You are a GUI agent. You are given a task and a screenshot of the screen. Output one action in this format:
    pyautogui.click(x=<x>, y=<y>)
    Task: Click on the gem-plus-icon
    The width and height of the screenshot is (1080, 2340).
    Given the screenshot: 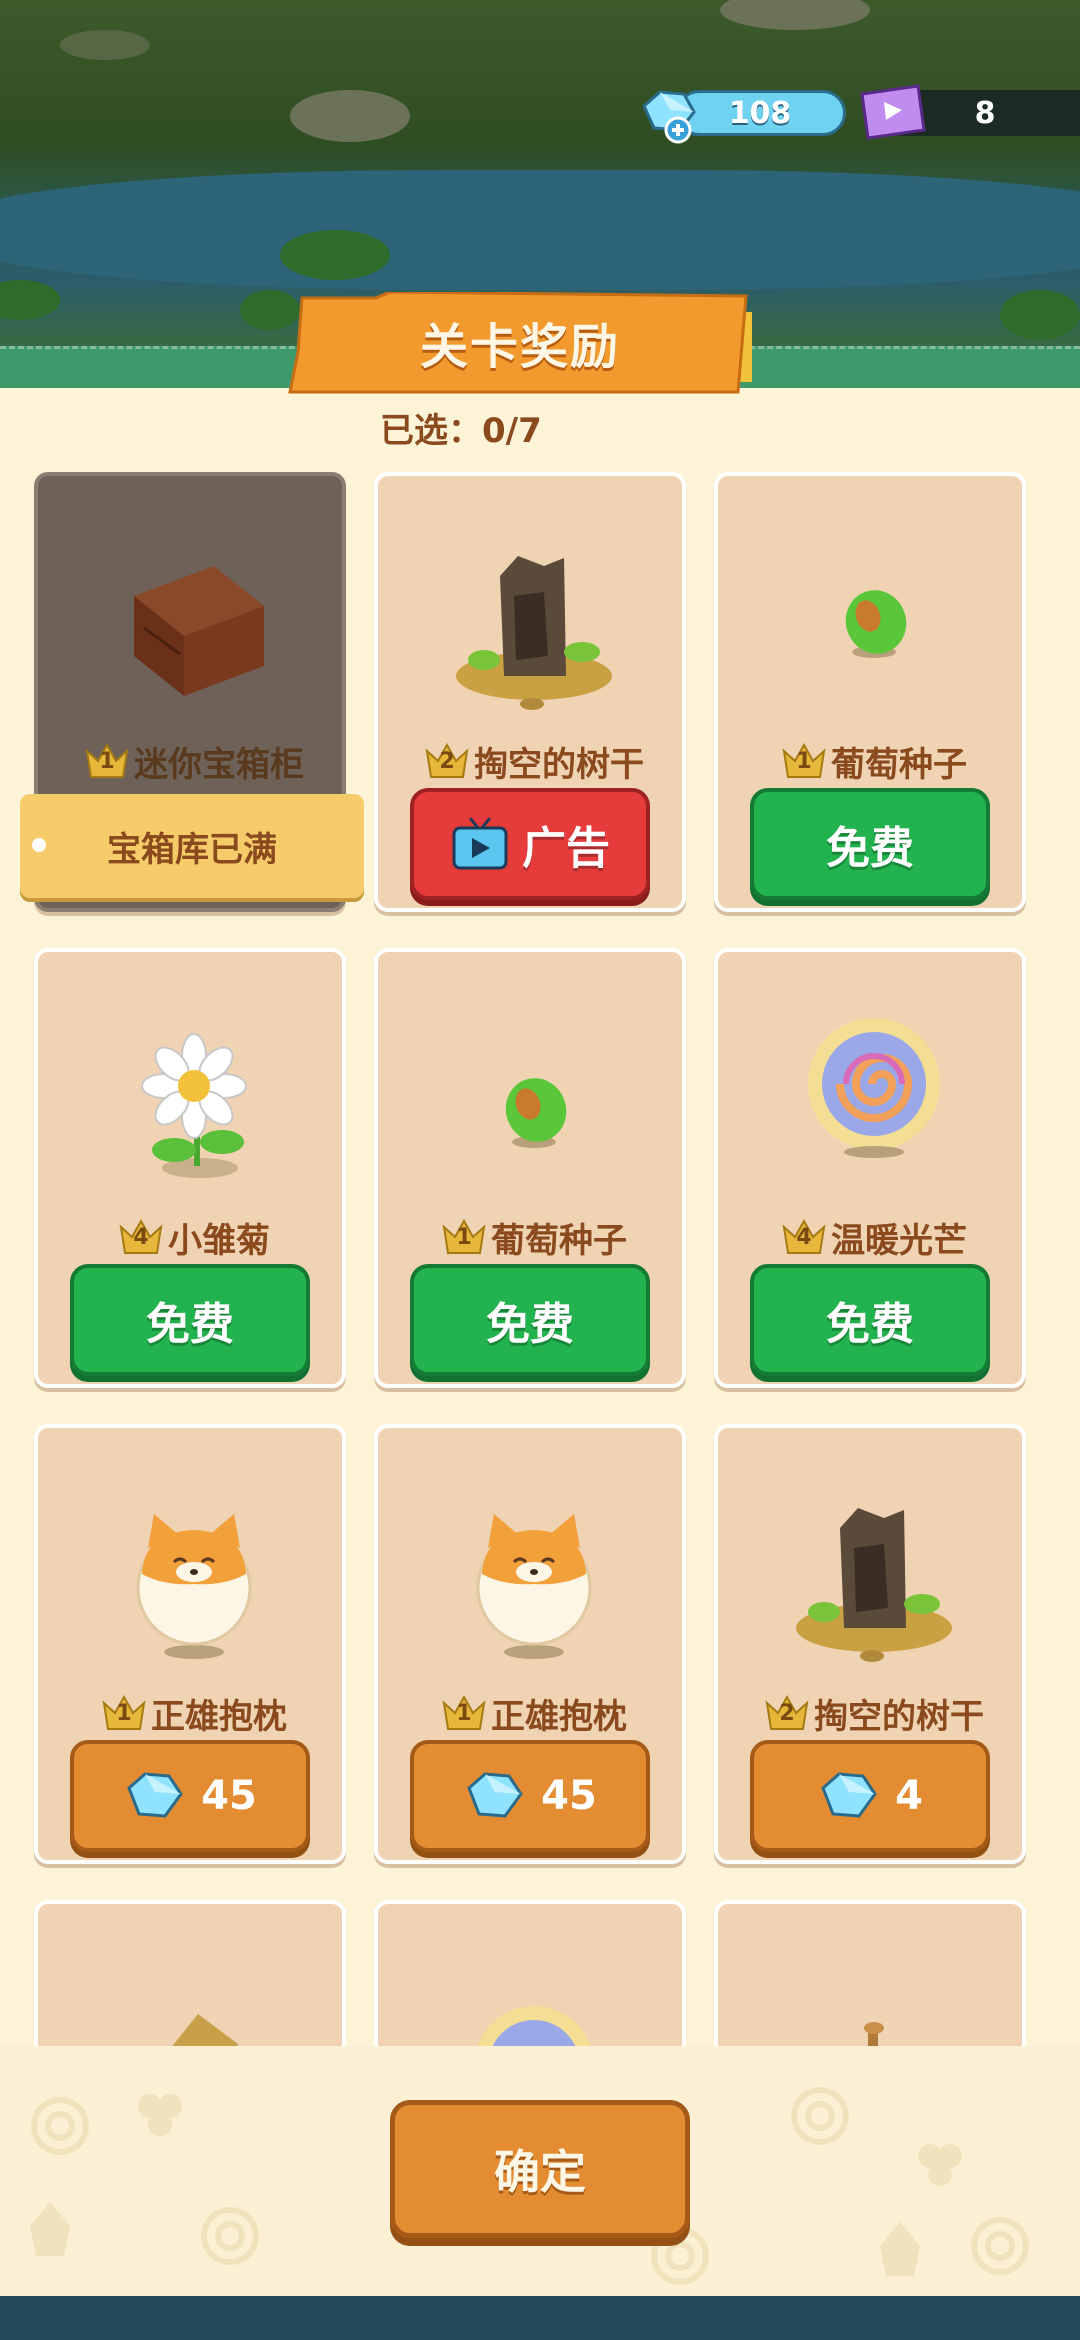 What is the action you would take?
    pyautogui.click(x=668, y=114)
    